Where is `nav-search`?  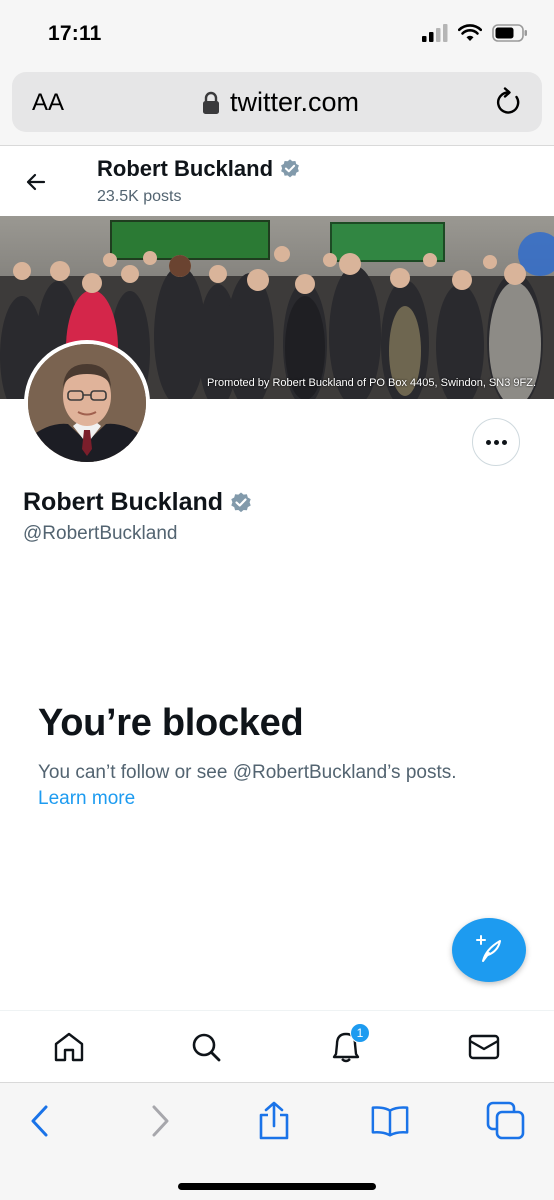 nav-search is located at coordinates (206, 1047).